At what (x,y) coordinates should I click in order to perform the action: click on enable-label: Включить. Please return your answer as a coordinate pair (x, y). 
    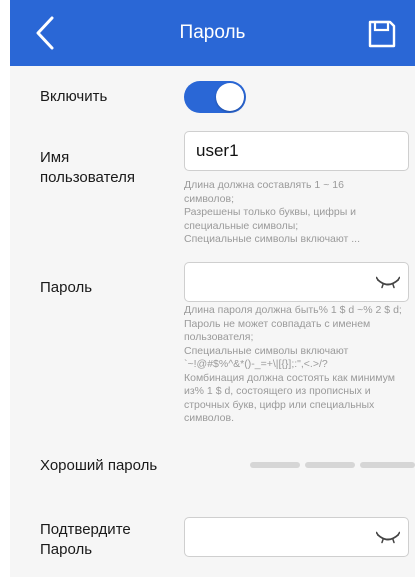
    Looking at the image, I should click on (74, 96).